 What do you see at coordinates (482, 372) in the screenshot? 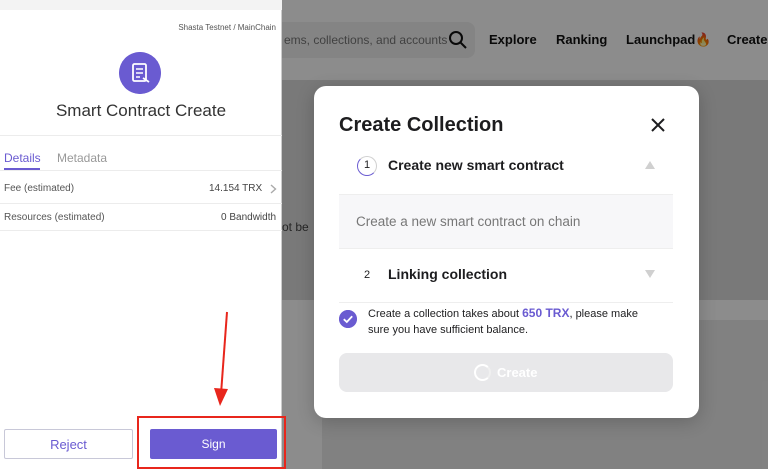
I see `loading-spinner-icon` at bounding box center [482, 372].